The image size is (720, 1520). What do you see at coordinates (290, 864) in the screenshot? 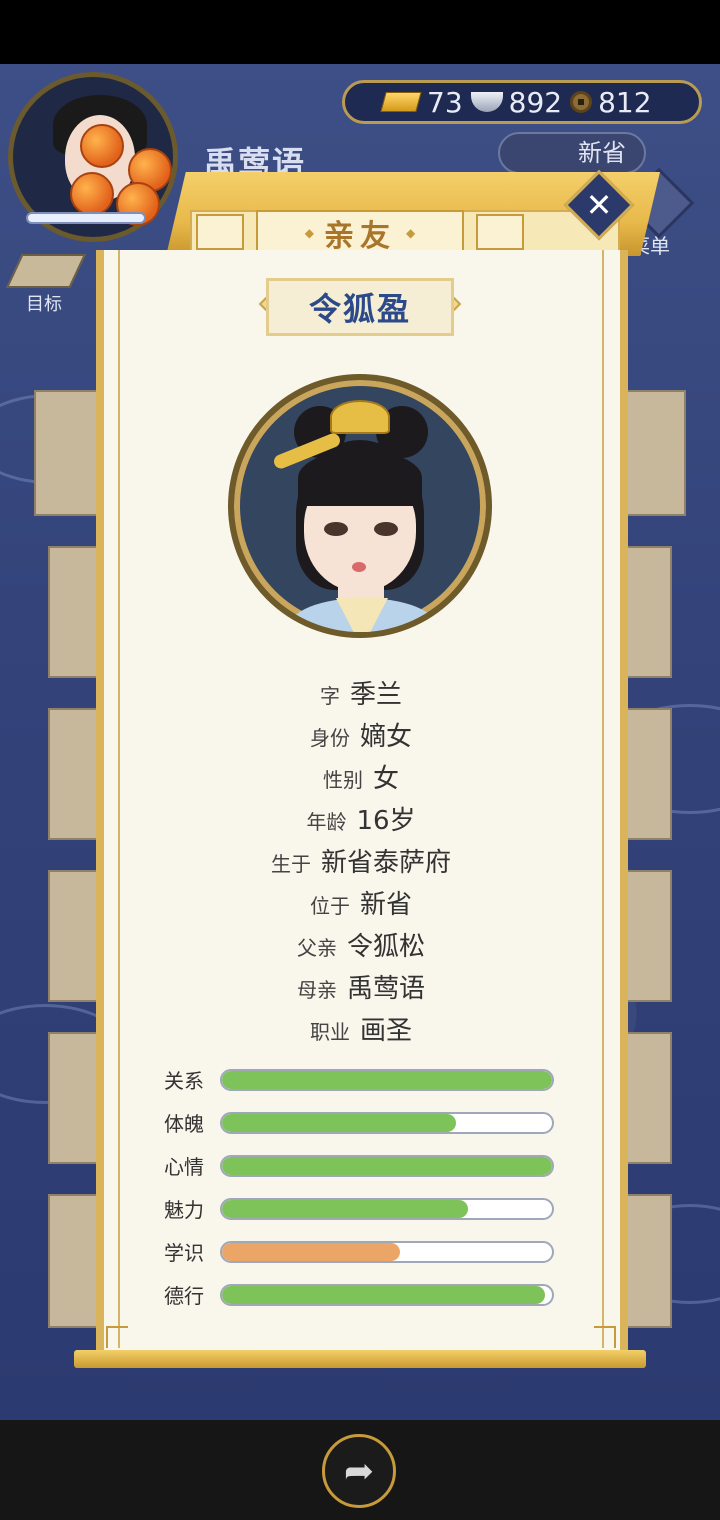
I see `info-key: 生于` at bounding box center [290, 864].